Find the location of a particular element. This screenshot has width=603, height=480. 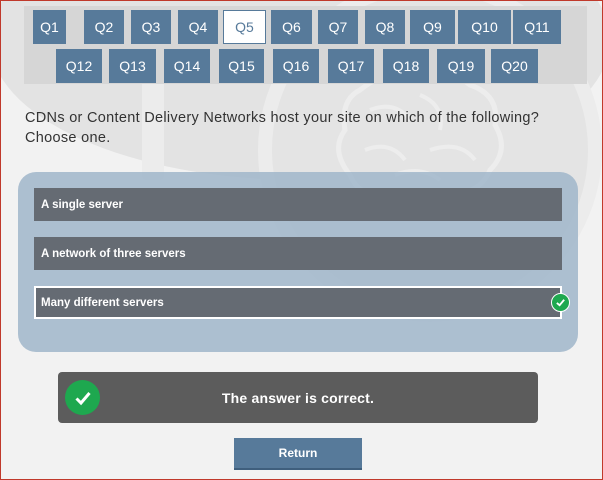

question-nav-q19: Q19 is located at coordinates (461, 66).